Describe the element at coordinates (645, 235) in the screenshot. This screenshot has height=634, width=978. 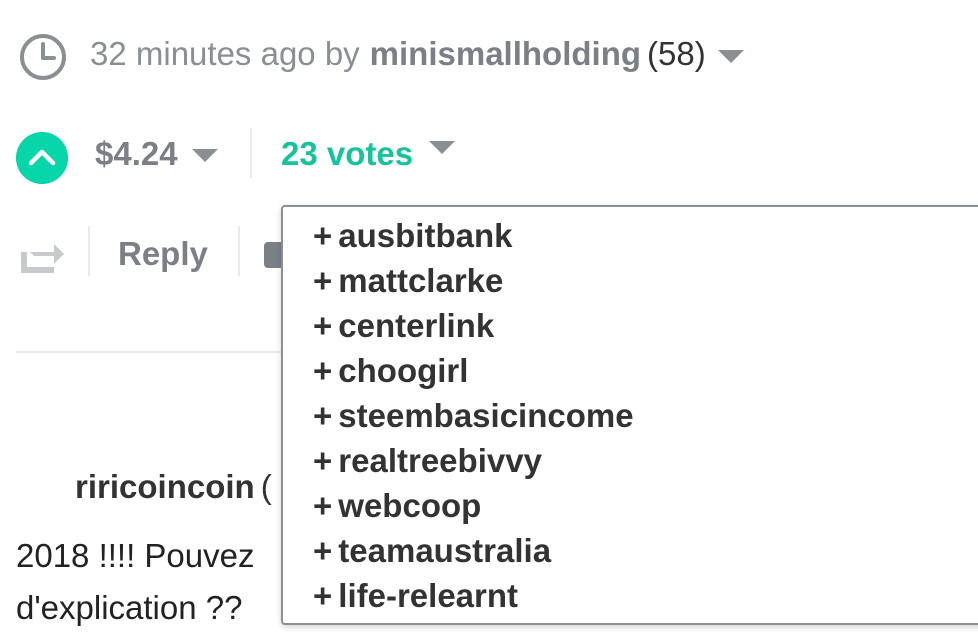
I see `voter-item: + ausbitbank` at that location.